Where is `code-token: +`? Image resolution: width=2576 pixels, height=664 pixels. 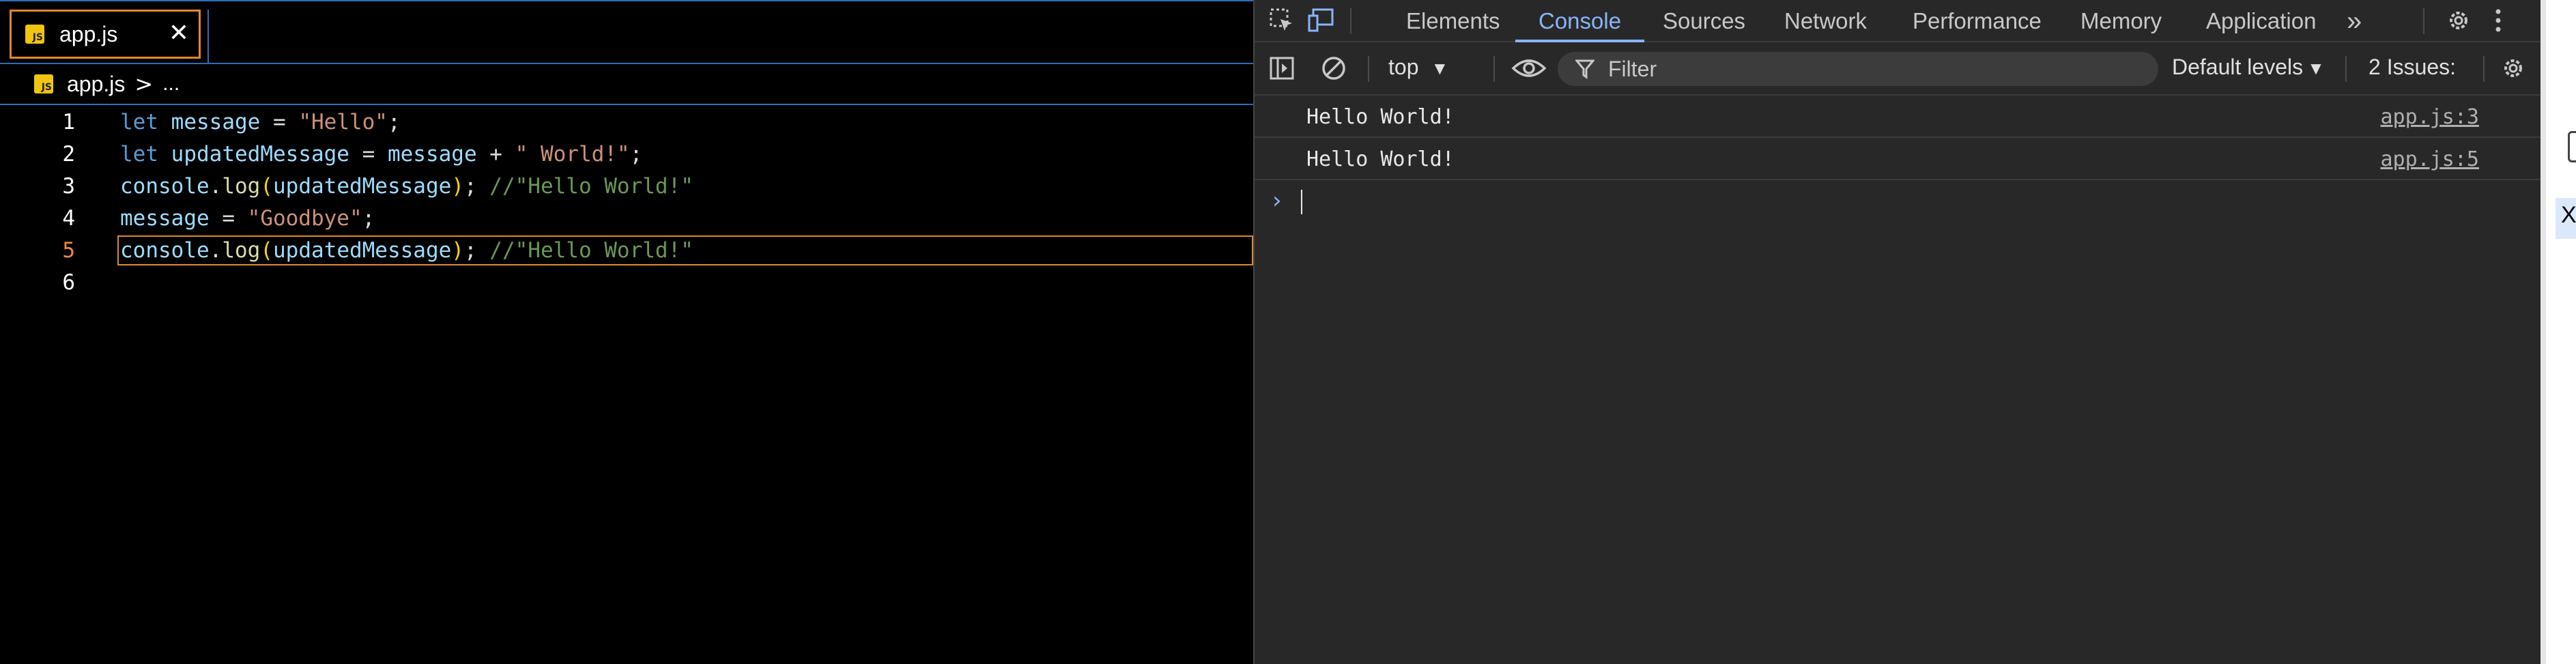 code-token: + is located at coordinates (495, 154).